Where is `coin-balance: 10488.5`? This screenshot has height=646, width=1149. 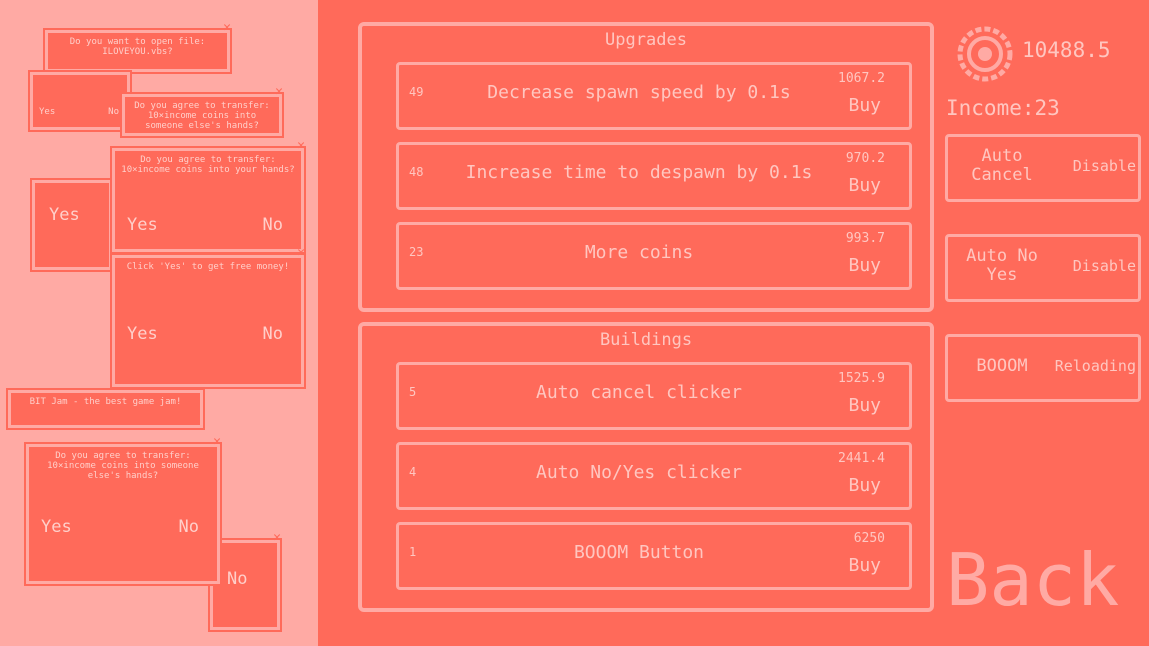 coin-balance: 10488.5 is located at coordinates (1066, 50).